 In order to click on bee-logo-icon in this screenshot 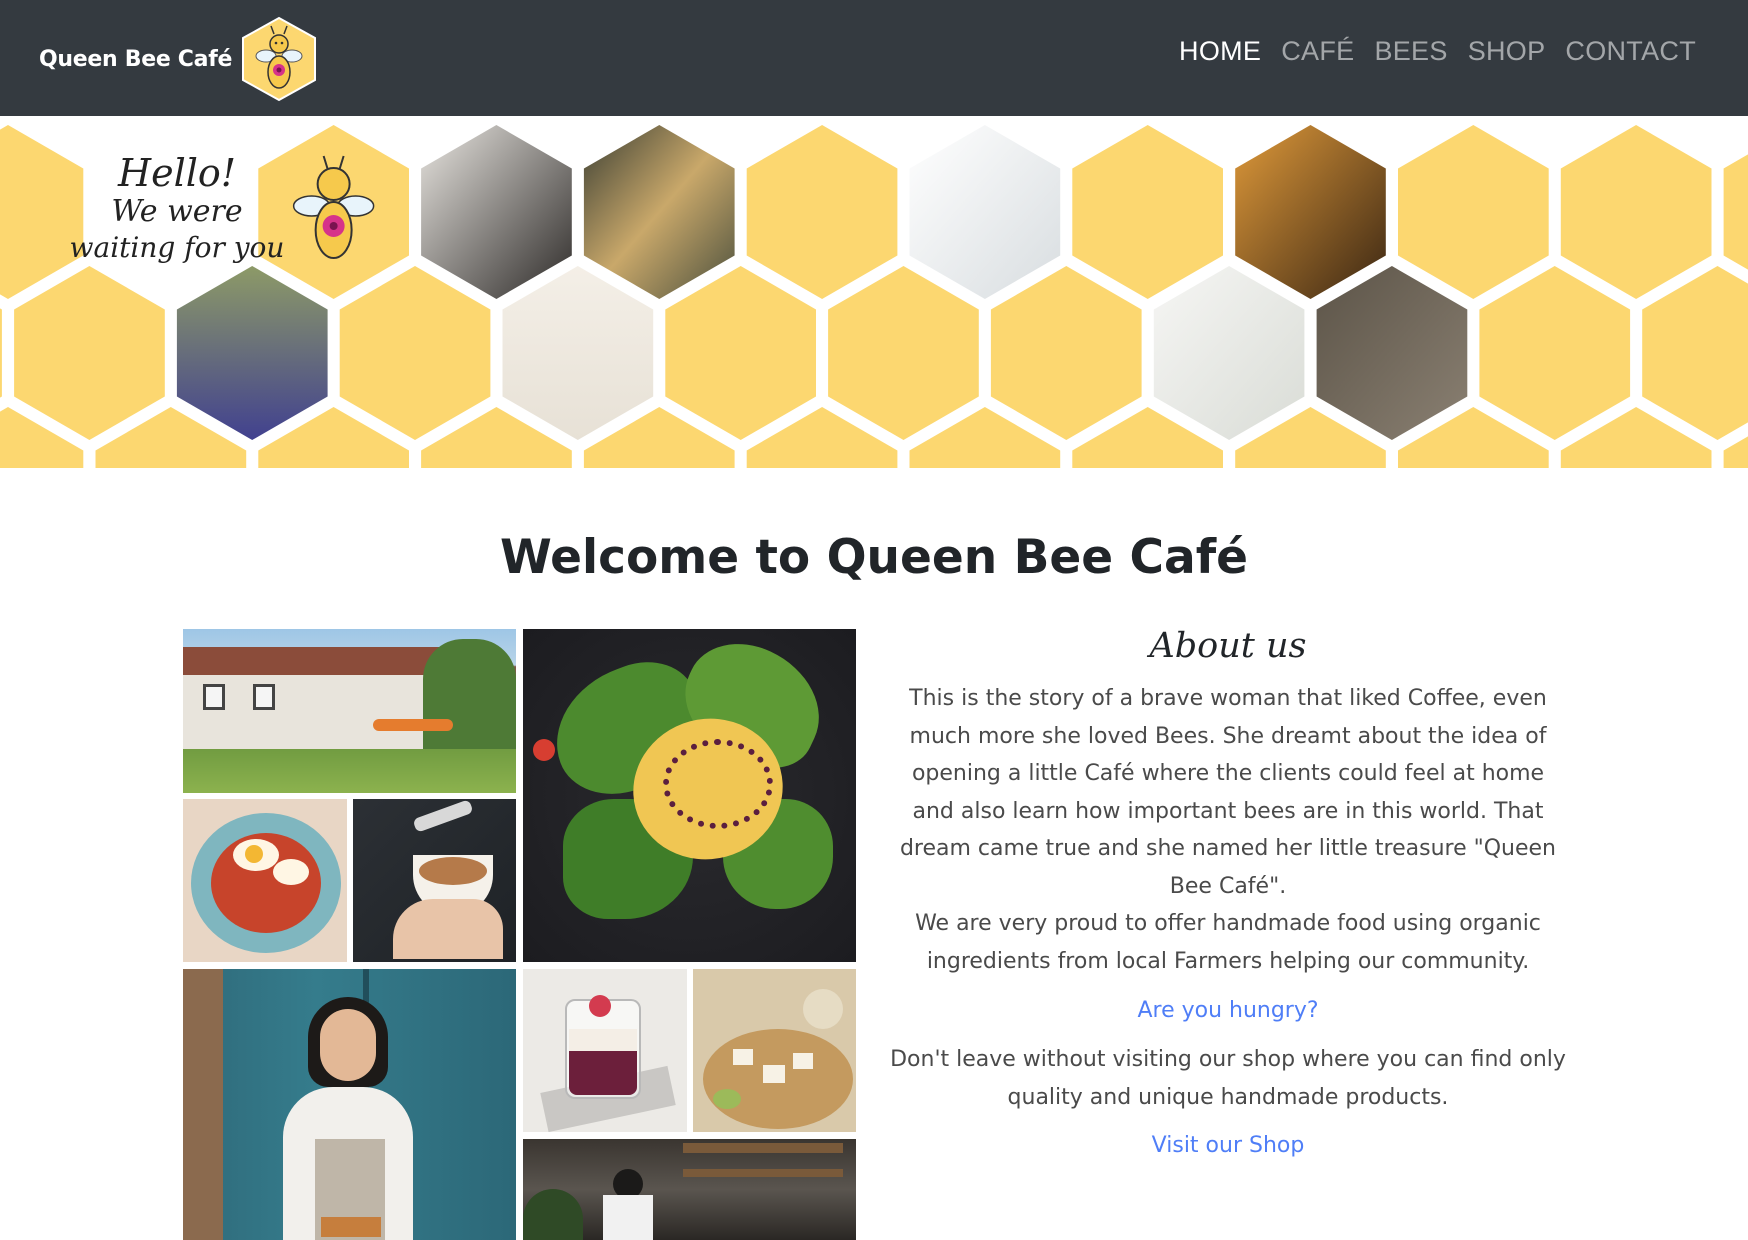, I will do `click(279, 59)`.